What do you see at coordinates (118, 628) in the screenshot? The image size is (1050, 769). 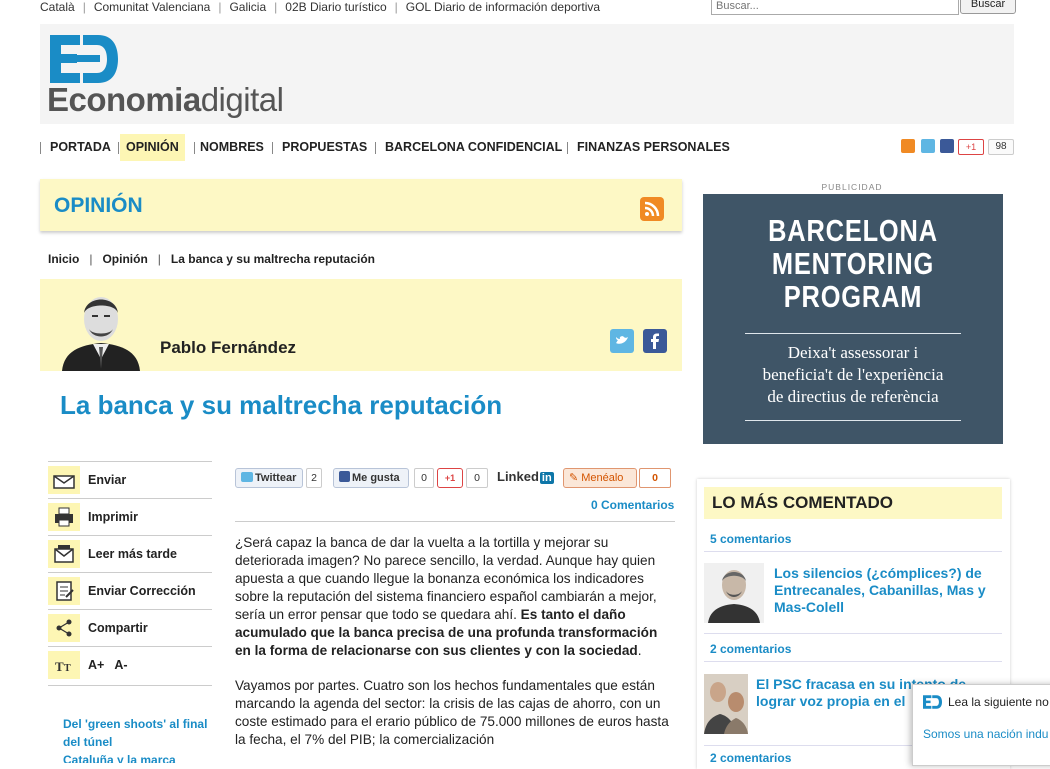 I see `tool-label: Compartir` at bounding box center [118, 628].